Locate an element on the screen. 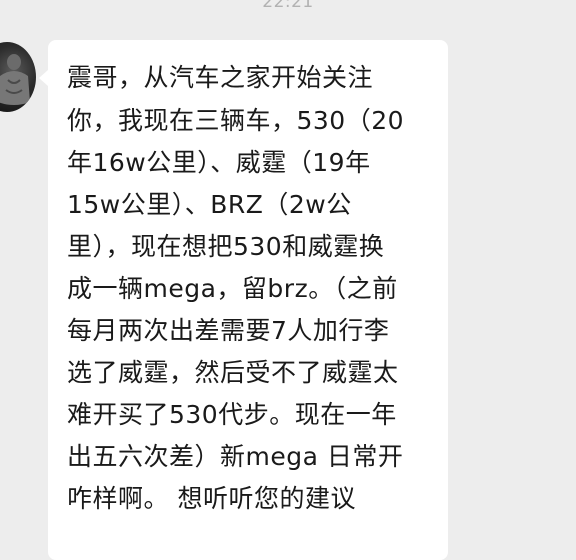  message-line-7: 每月两次出差需要7人加行李 is located at coordinates (228, 330).